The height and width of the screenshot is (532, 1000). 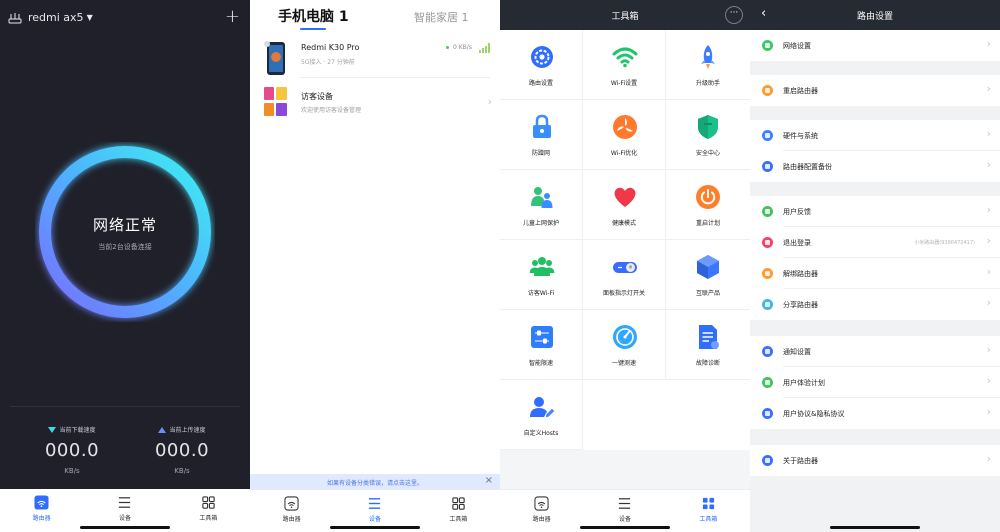 I want to click on router-tab-icon, so click(x=291, y=503).